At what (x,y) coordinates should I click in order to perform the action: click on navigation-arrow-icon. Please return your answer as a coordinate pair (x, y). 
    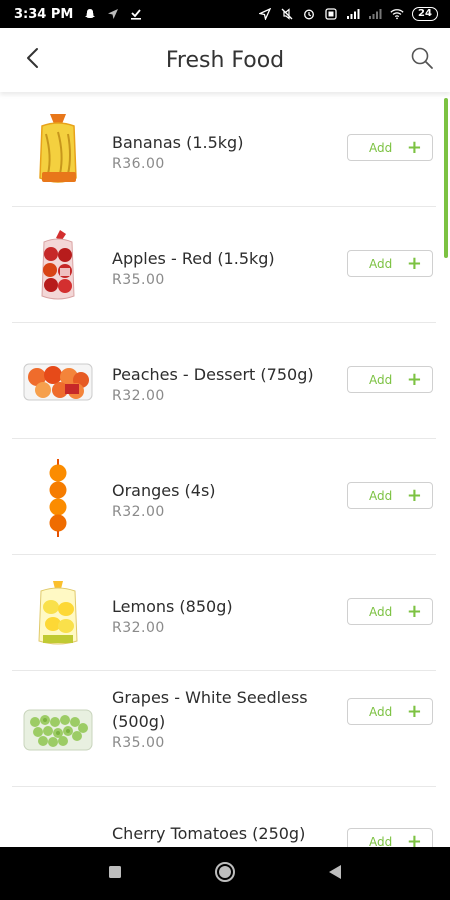
    Looking at the image, I should click on (113, 14).